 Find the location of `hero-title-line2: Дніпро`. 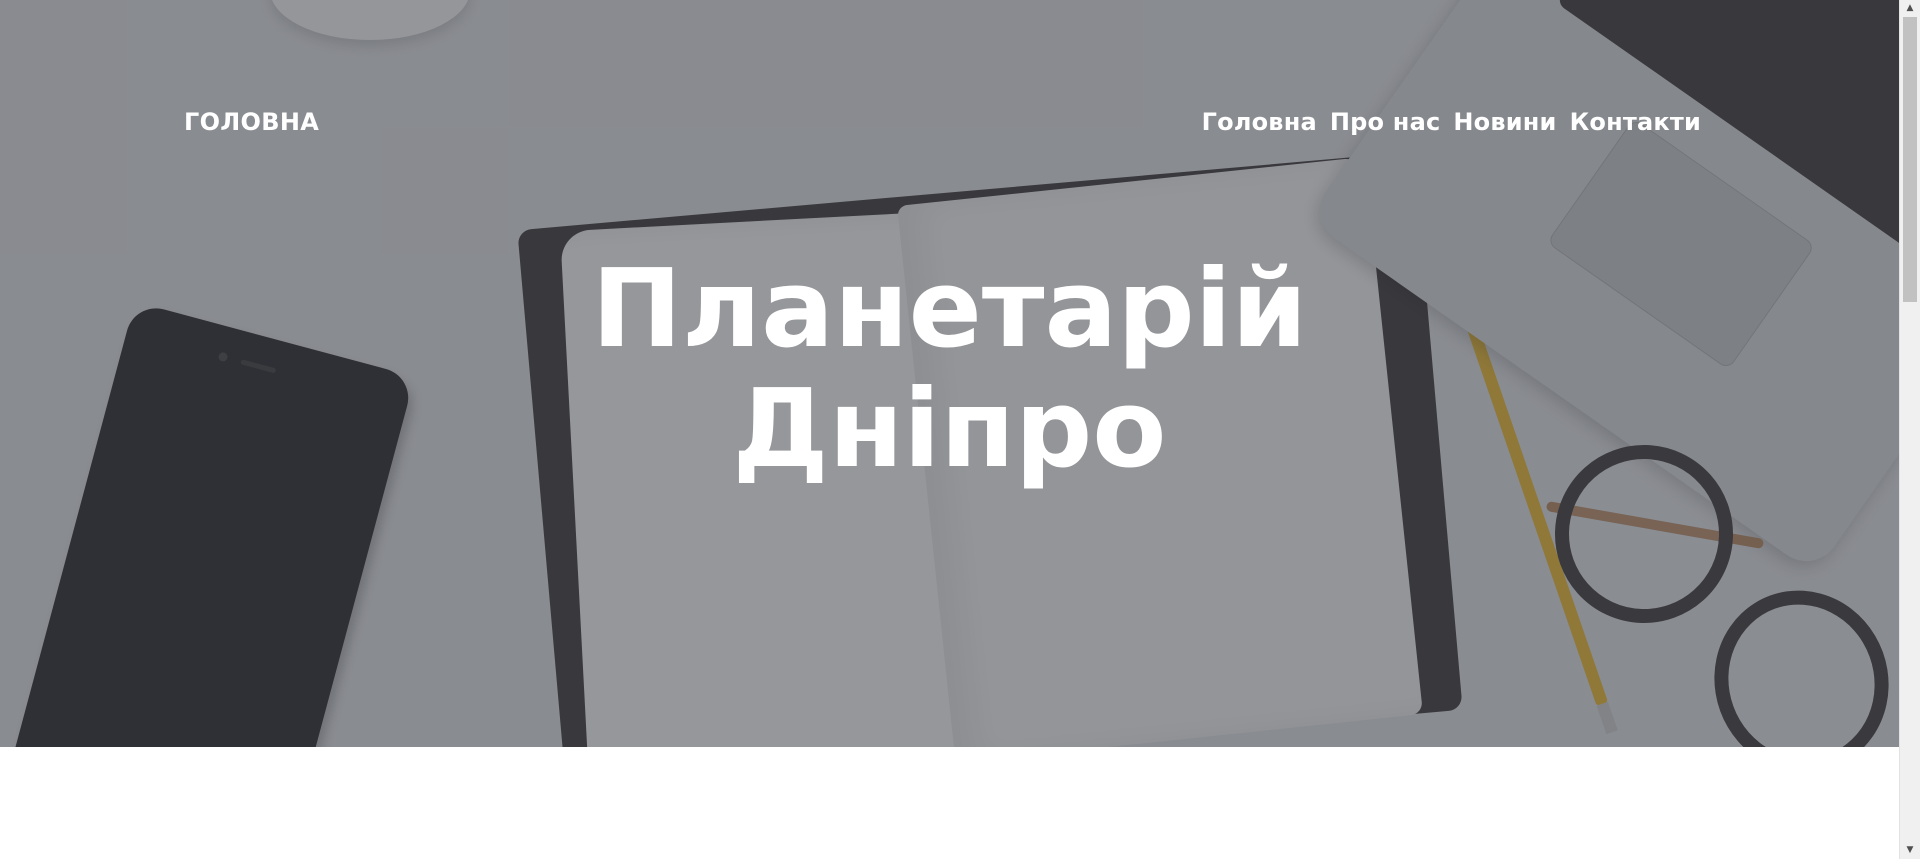

hero-title-line2: Дніпро is located at coordinates (949, 429).